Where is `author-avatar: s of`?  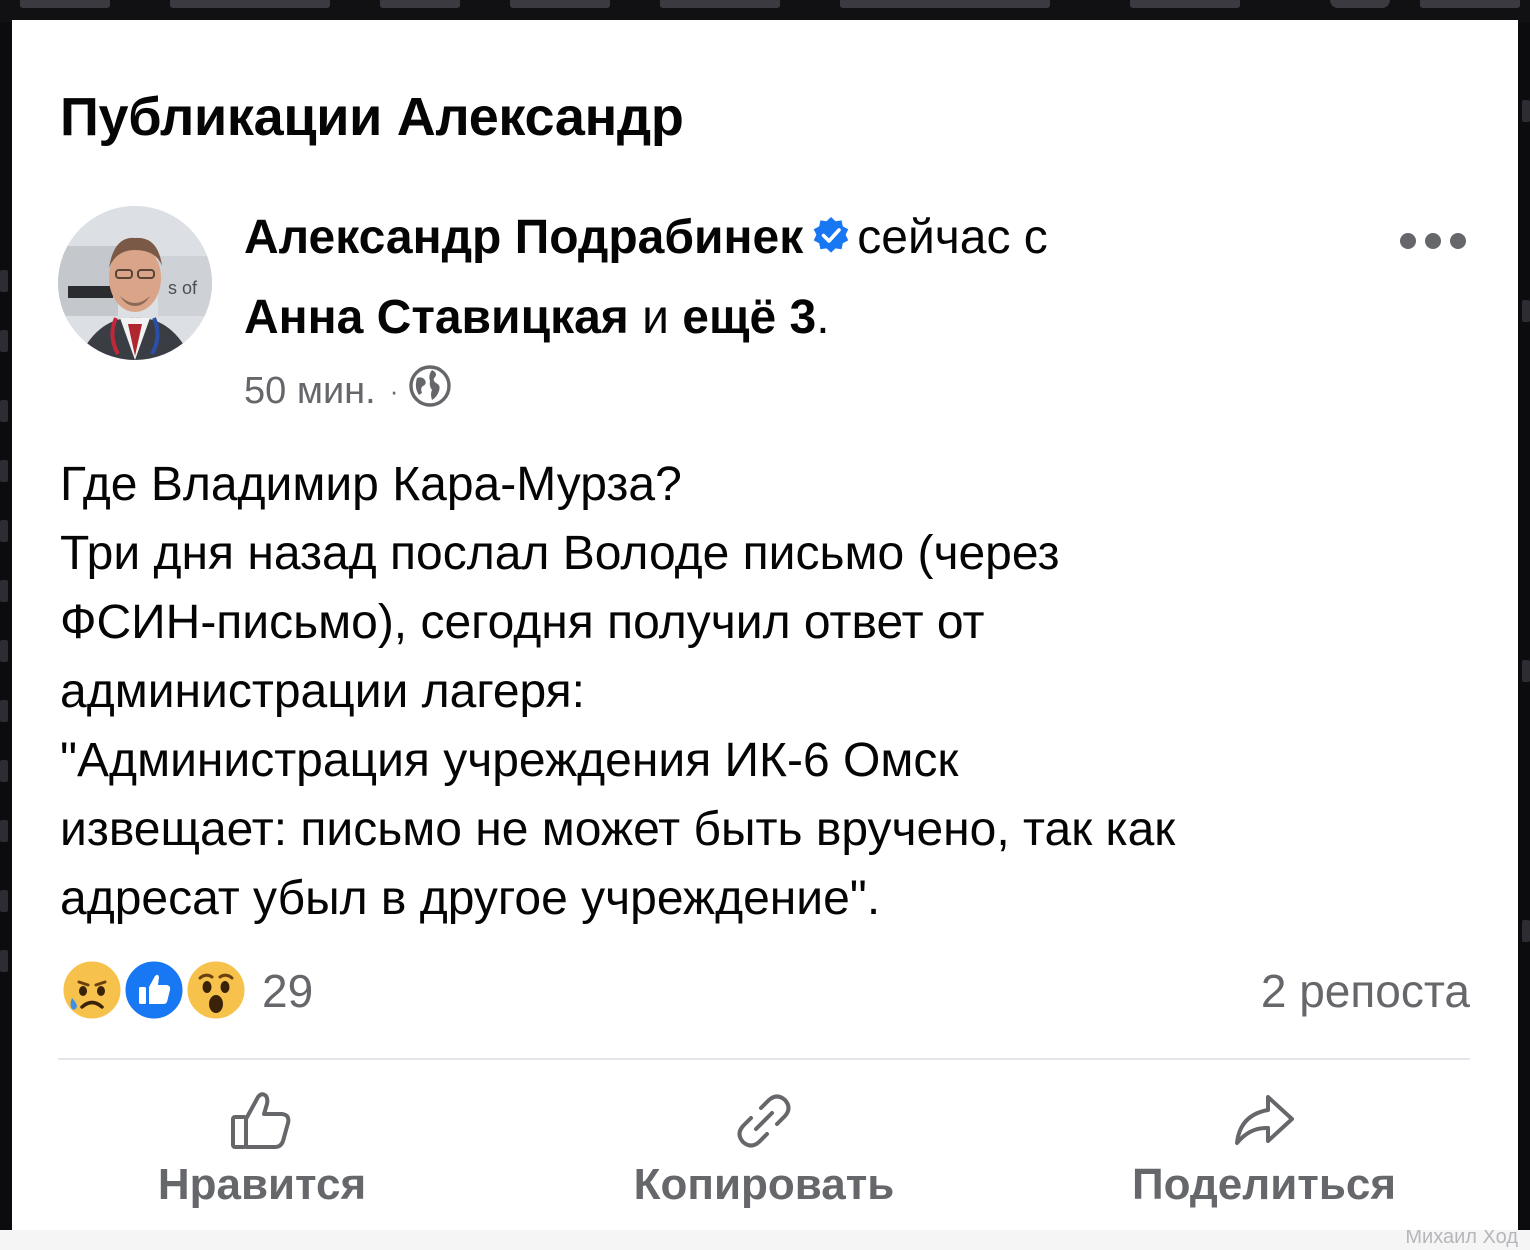
author-avatar: s of is located at coordinates (135, 283).